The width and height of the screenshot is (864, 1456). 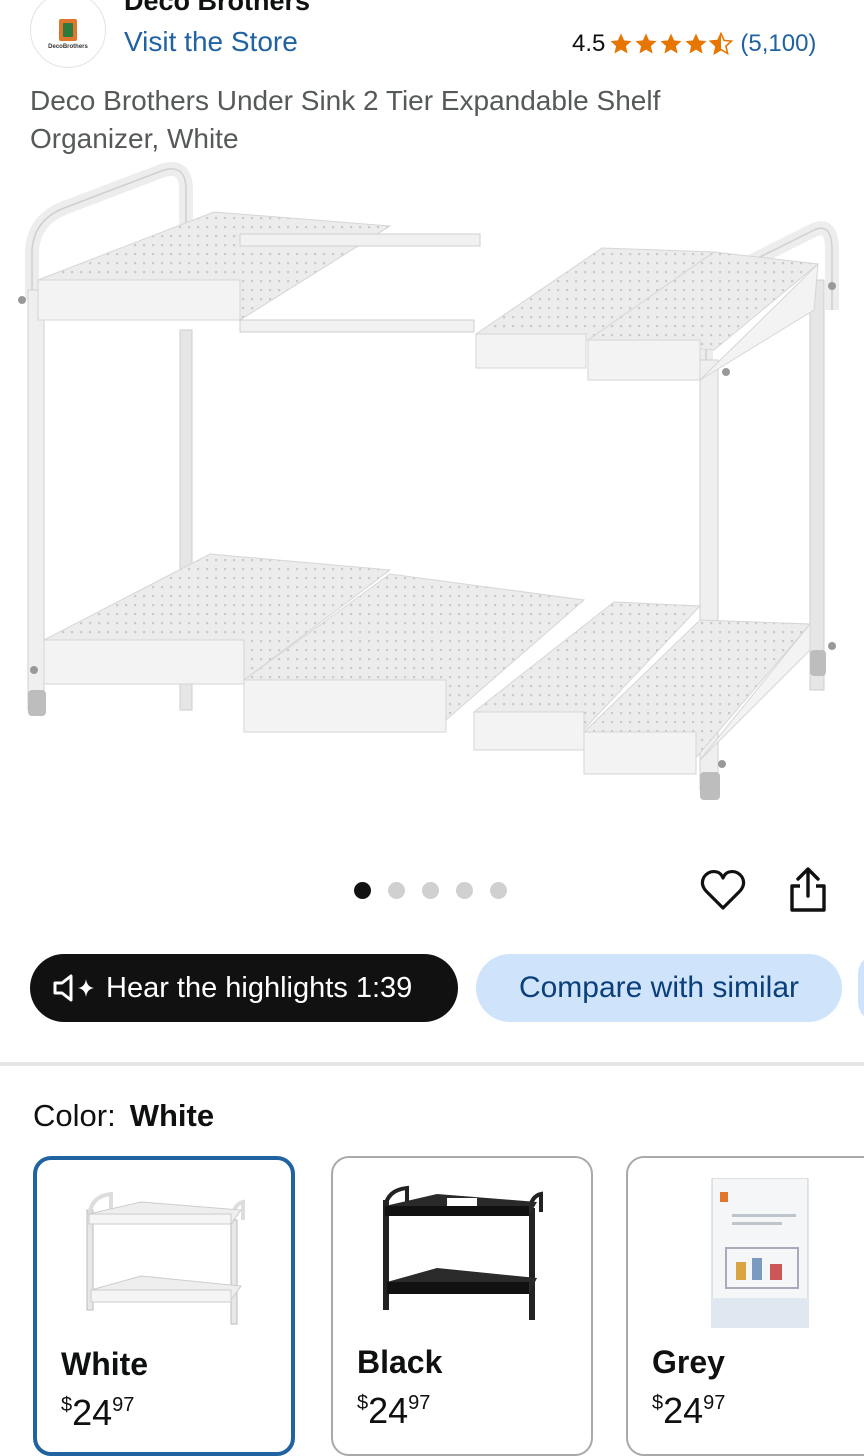 I want to click on brand-name: Deco Brothers, so click(x=217, y=8).